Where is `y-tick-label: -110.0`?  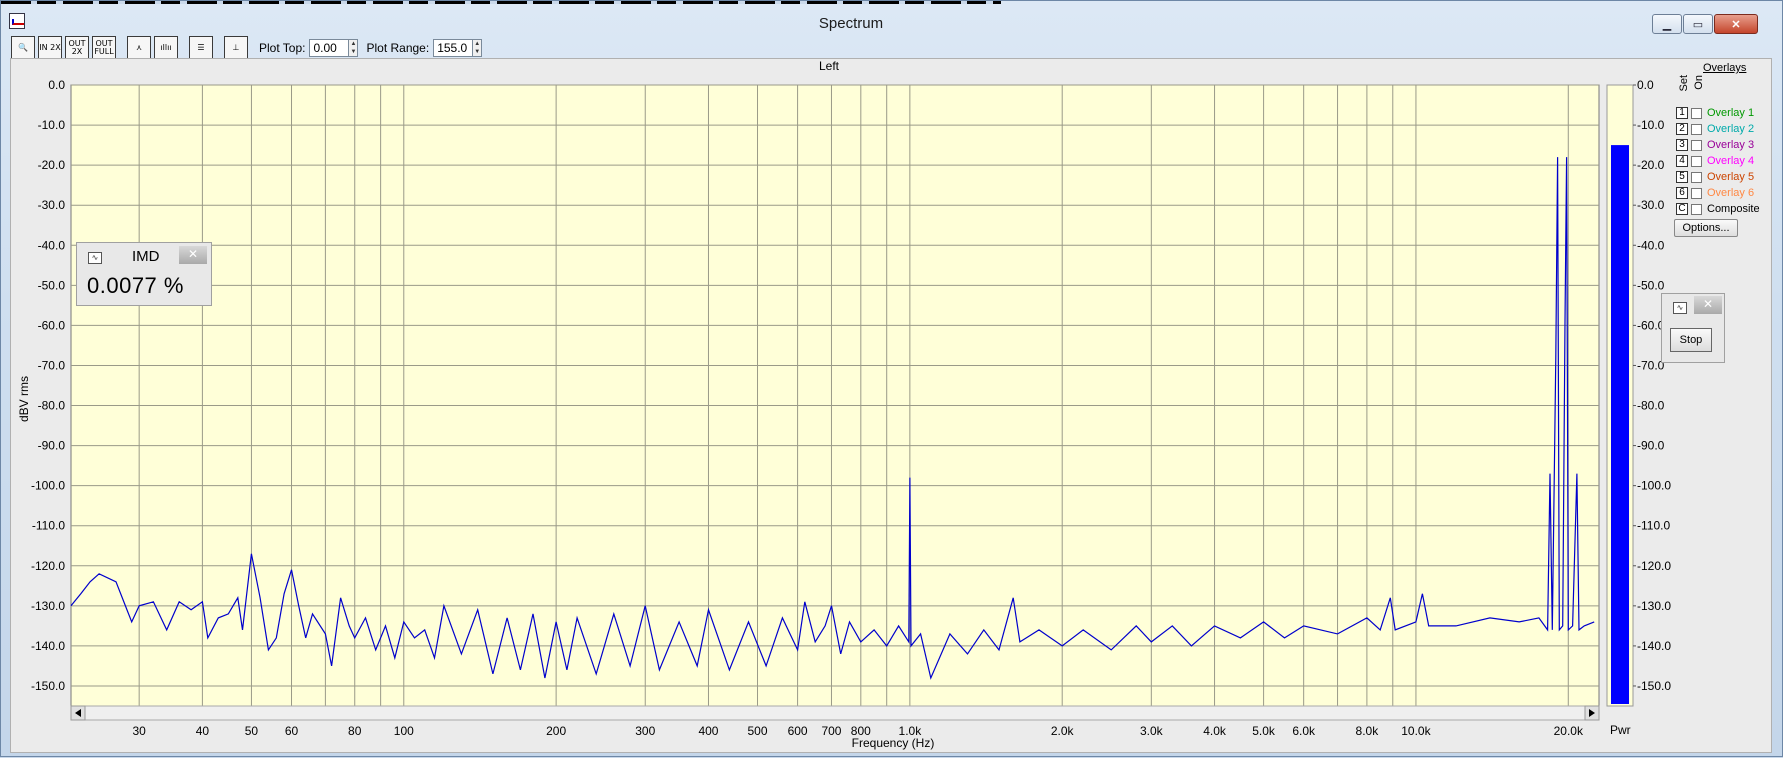 y-tick-label: -110.0 is located at coordinates (48, 526).